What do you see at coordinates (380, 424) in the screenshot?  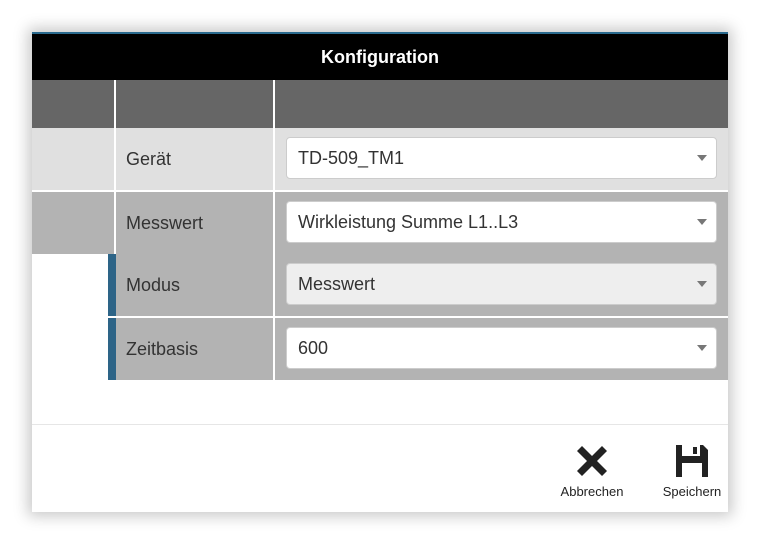 I see `footer-divider` at bounding box center [380, 424].